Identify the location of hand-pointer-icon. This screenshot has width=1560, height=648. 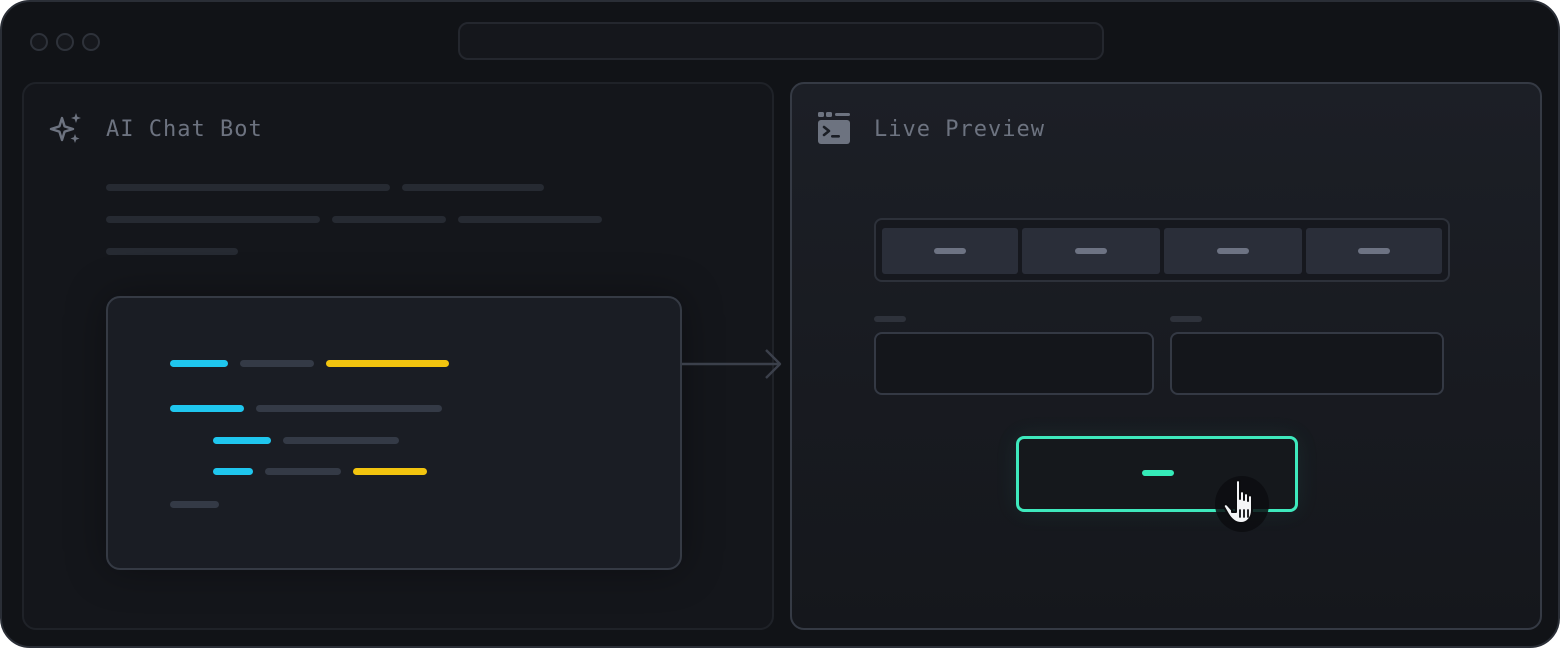
(1242, 504).